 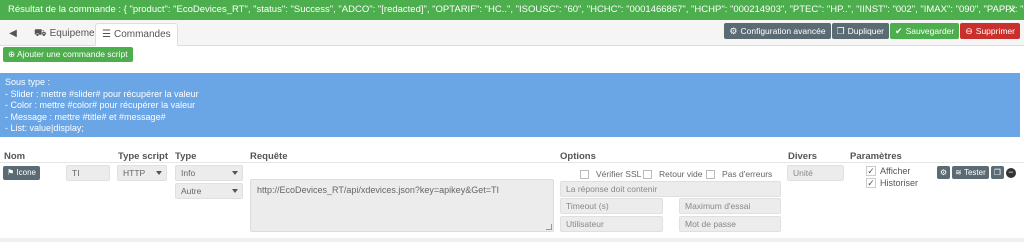 What do you see at coordinates (866, 31) in the screenshot?
I see `duplicate-label: Dupliquer` at bounding box center [866, 31].